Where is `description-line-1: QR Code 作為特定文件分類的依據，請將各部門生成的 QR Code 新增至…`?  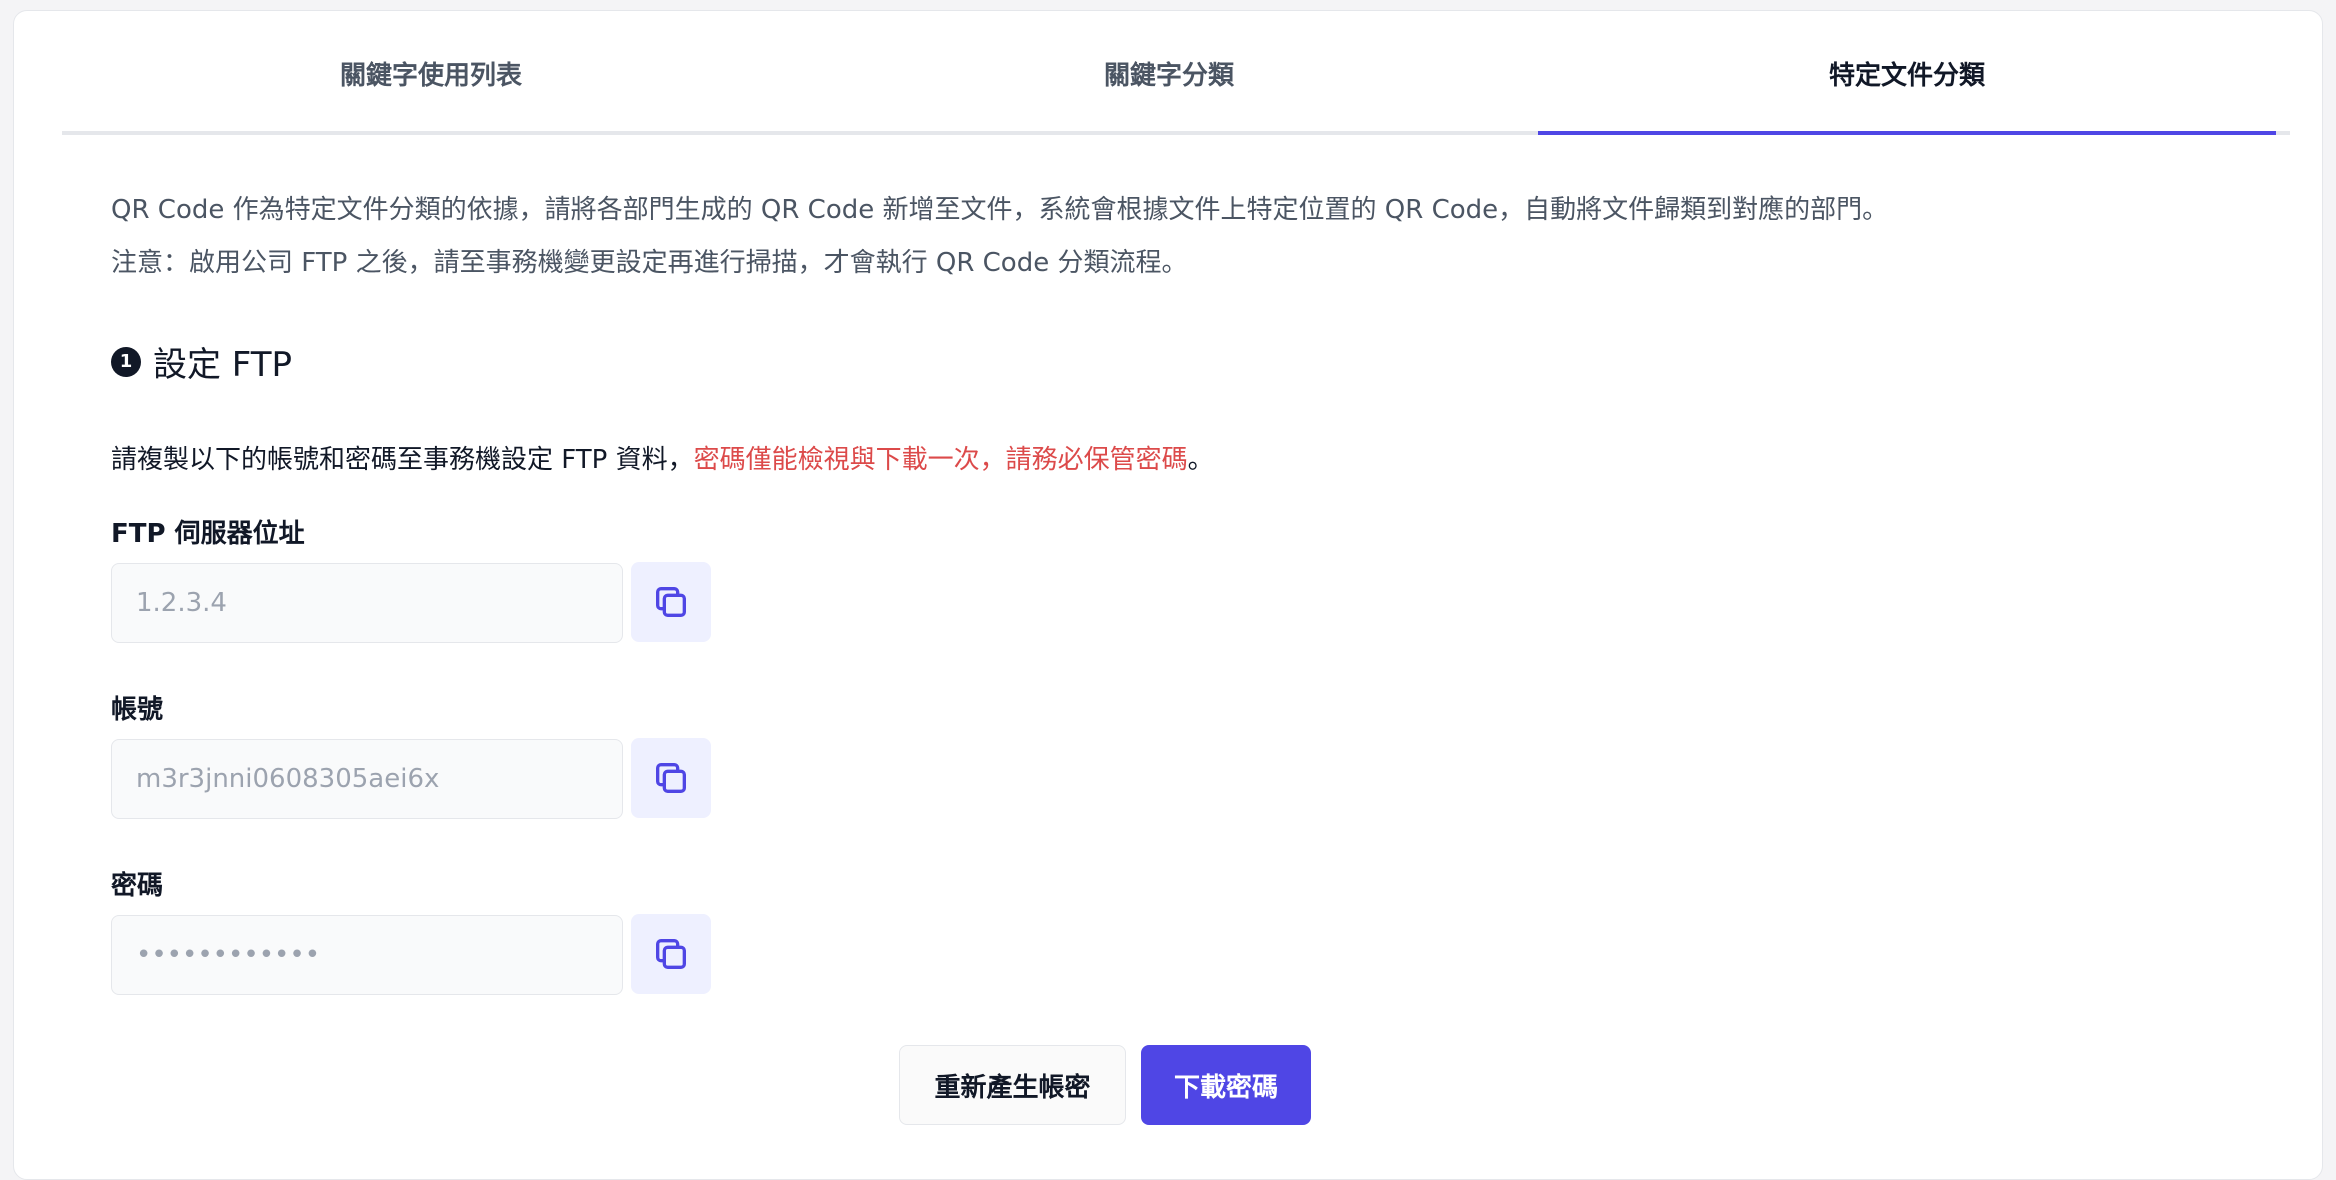 description-line-1: QR Code 作為特定文件分類的依據，請將各部門生成的 QR Code 新增至… is located at coordinates (1000, 210).